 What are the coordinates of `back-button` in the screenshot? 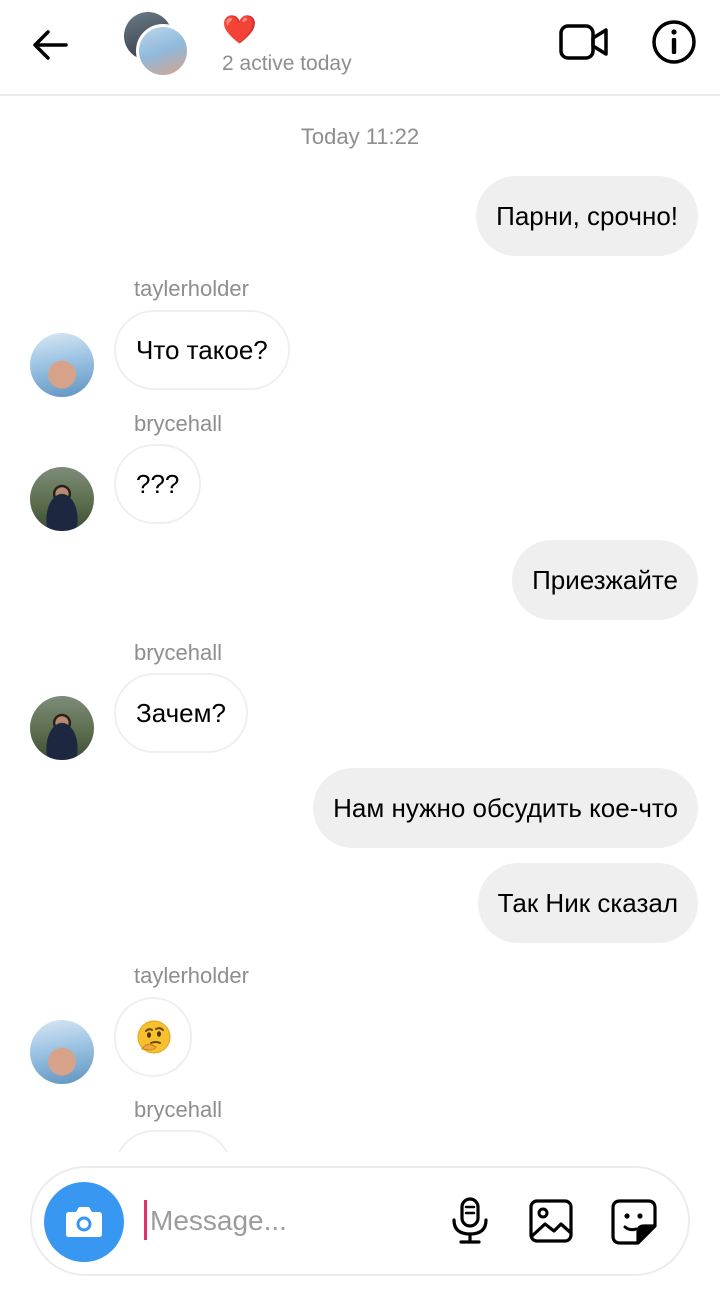 It's located at (51, 45).